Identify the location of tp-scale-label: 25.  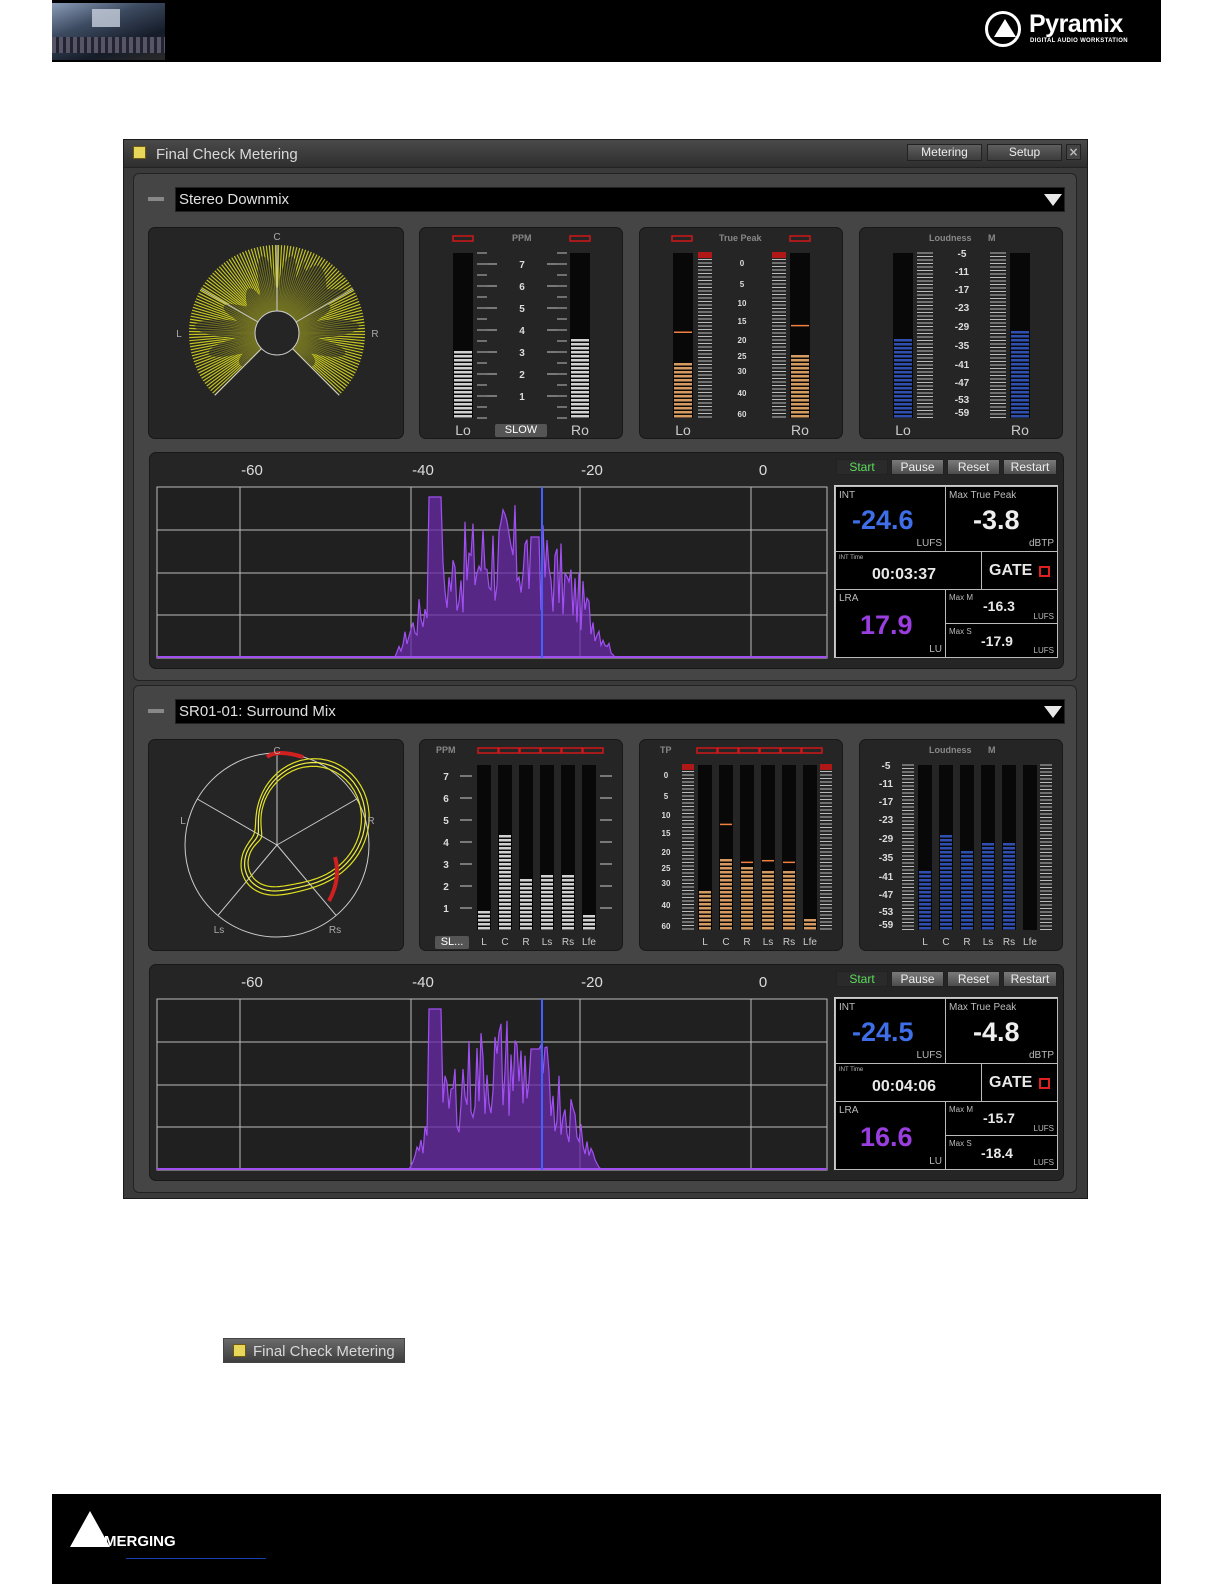
(742, 356).